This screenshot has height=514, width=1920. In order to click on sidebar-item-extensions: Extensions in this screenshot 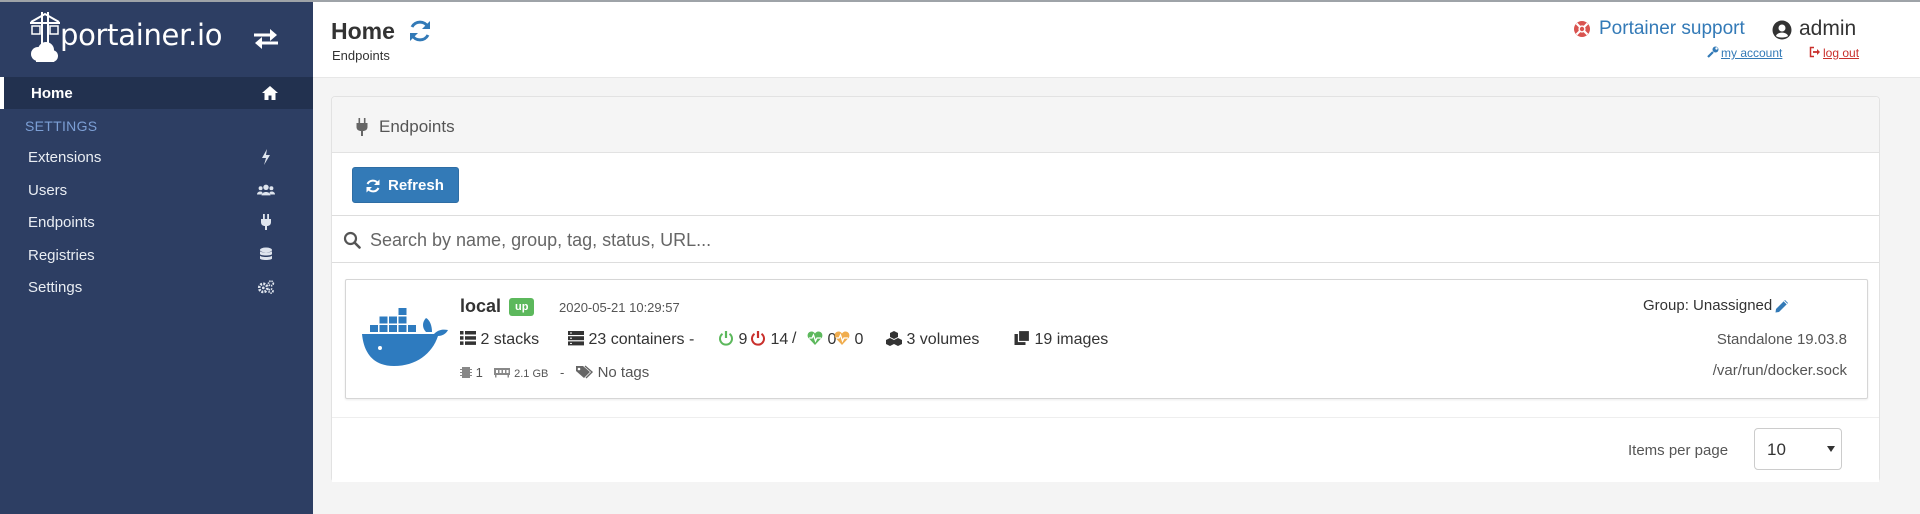, I will do `click(156, 157)`.